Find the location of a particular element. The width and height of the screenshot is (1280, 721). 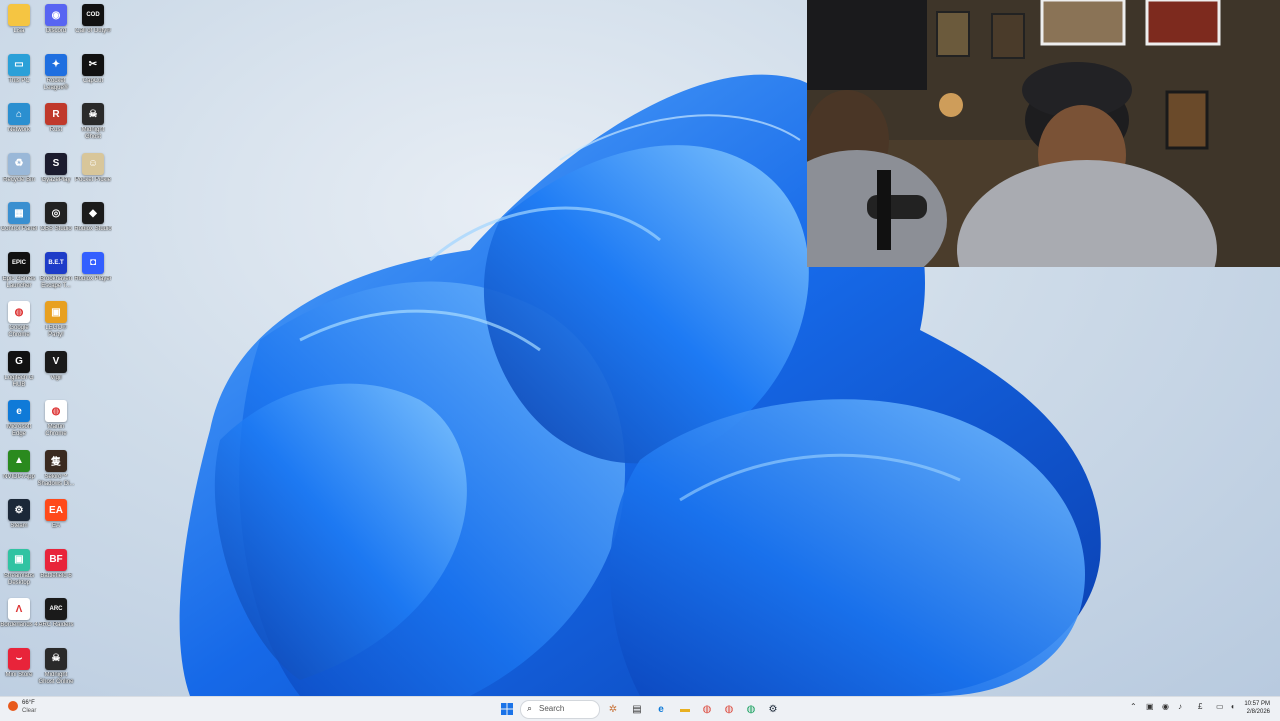

desktop-icon-label: Network is located at coordinates (18, 130).